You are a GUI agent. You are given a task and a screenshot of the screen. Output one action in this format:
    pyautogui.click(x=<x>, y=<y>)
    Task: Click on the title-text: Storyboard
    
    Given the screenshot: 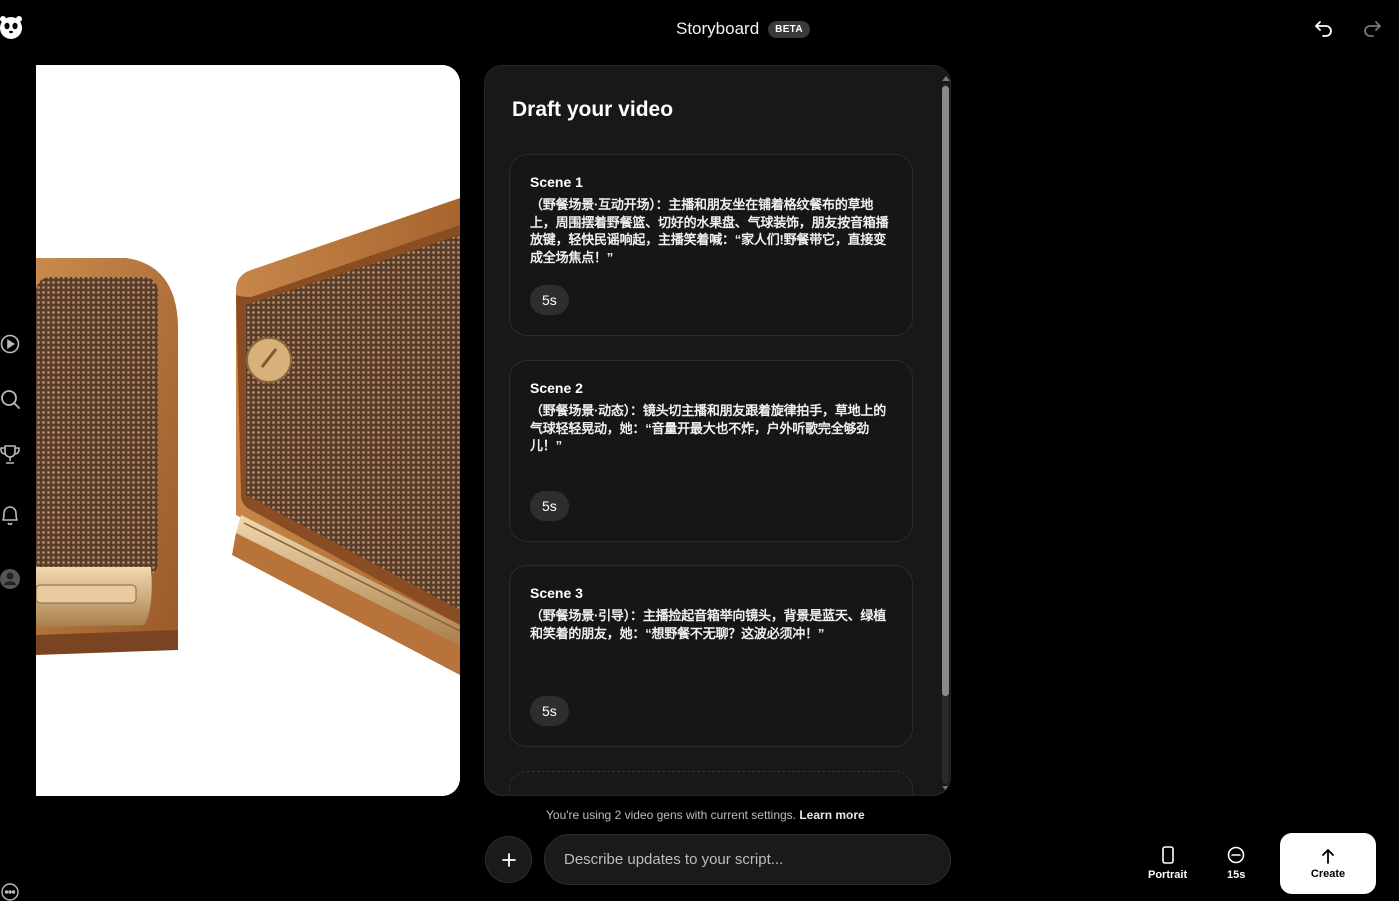 What is the action you would take?
    pyautogui.click(x=718, y=28)
    